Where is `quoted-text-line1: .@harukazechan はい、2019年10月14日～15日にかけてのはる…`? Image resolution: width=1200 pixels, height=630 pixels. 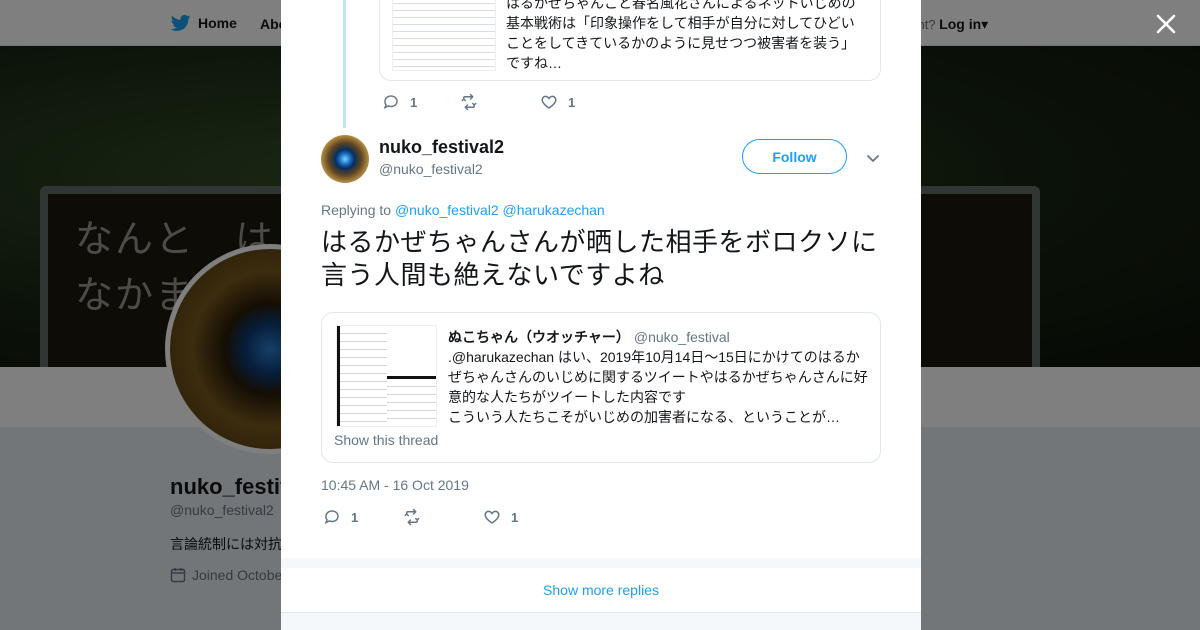
quoted-text-line1: .@harukazechan はい、2019年10月14日～15日にかけてのはる… is located at coordinates (658, 377).